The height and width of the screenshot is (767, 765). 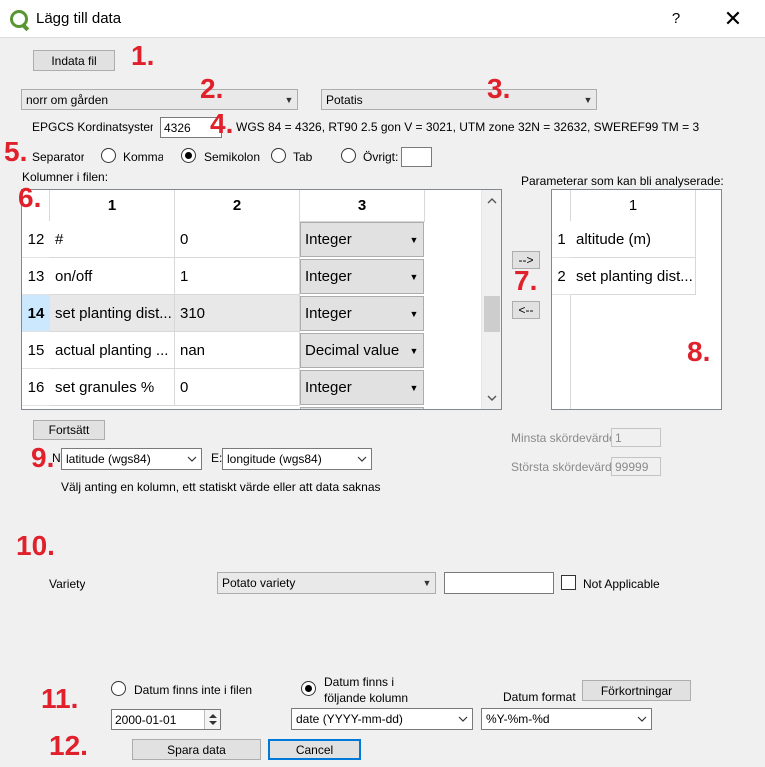 What do you see at coordinates (561, 467) in the screenshot?
I see `max-yield-label: Största skördevärde` at bounding box center [561, 467].